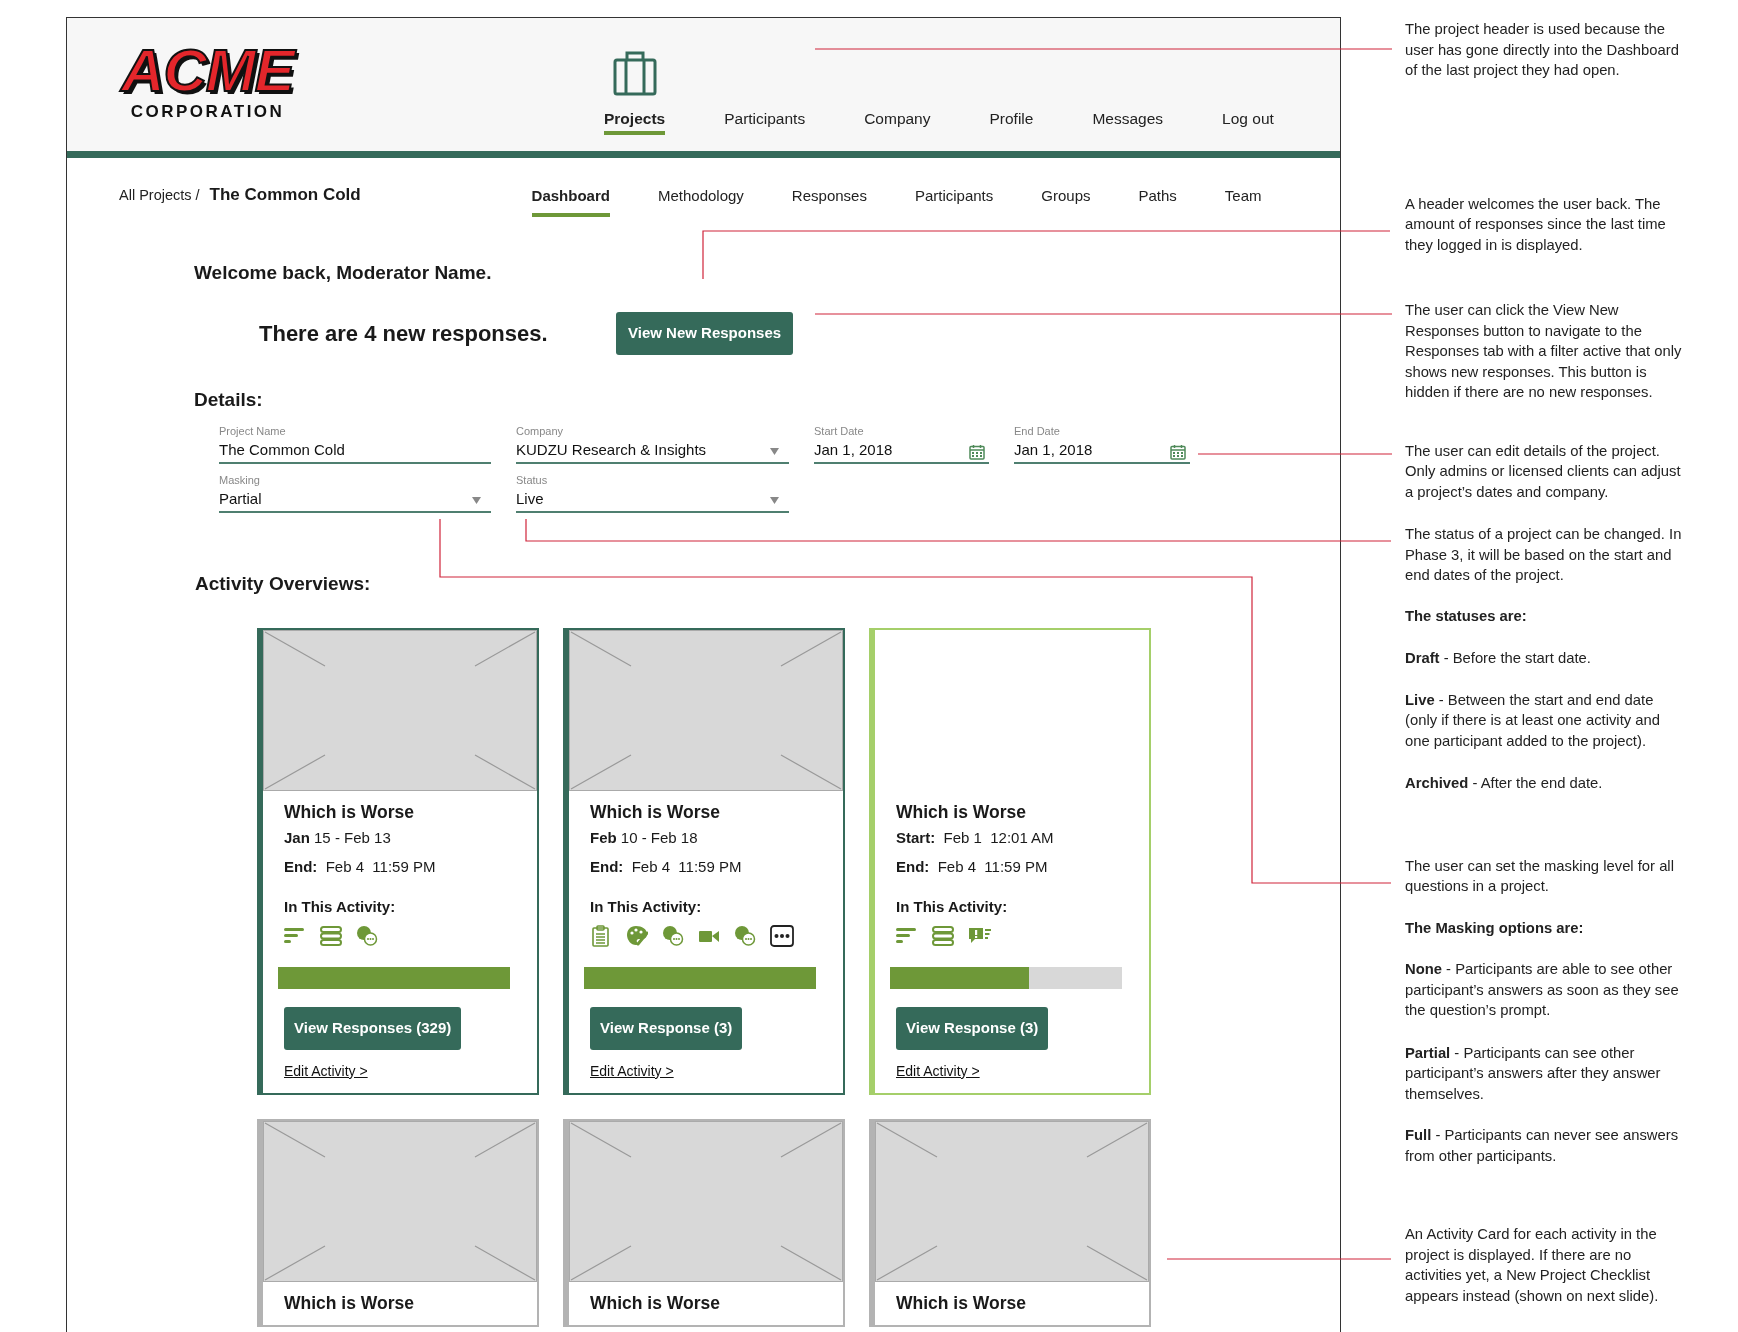  I want to click on annotation-text: The project header is used because the user has gone directly into the Dashboard of the last project they had open., so click(1542, 50).